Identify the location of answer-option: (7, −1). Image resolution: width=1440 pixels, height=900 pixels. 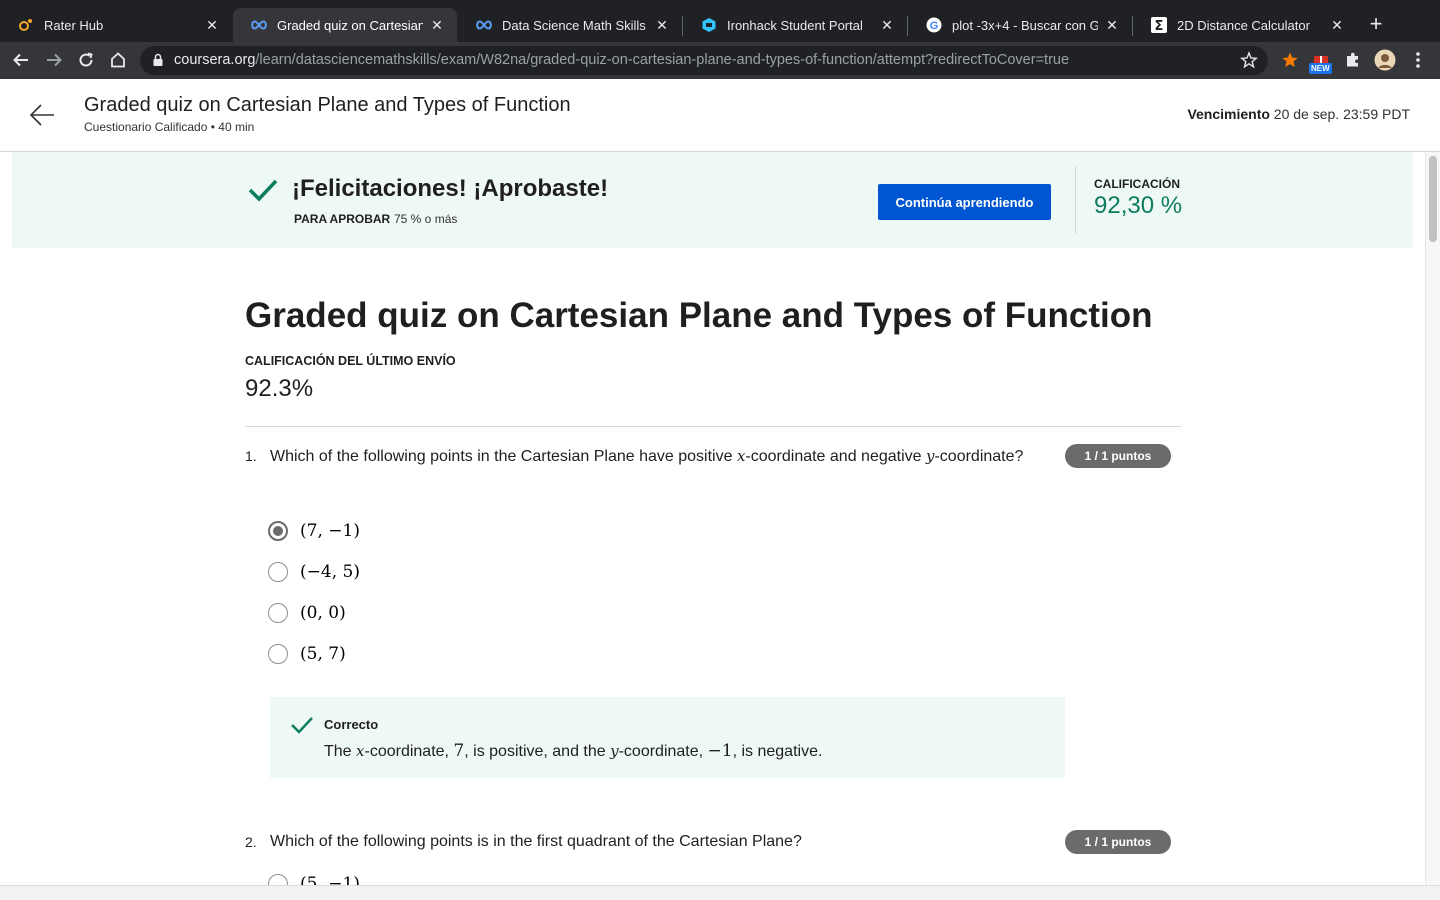
(314, 531).